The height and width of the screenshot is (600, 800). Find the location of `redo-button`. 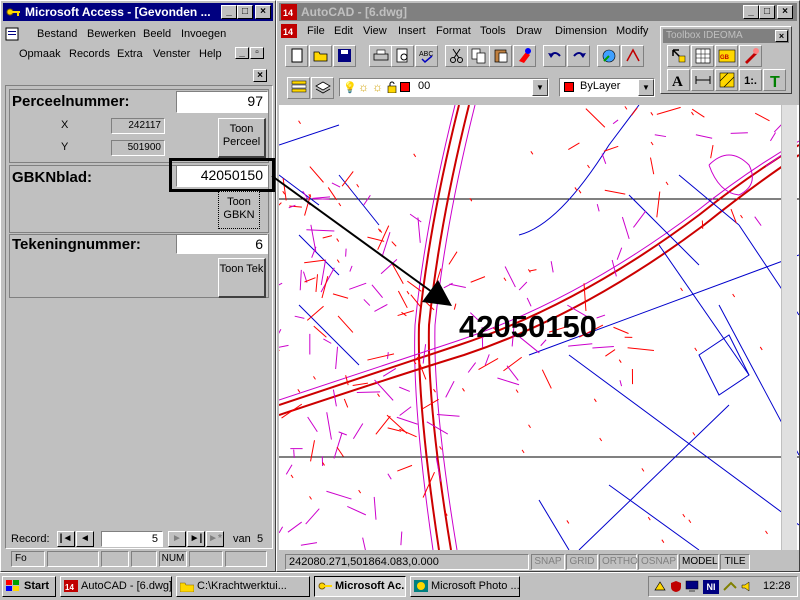

redo-button is located at coordinates (578, 56).